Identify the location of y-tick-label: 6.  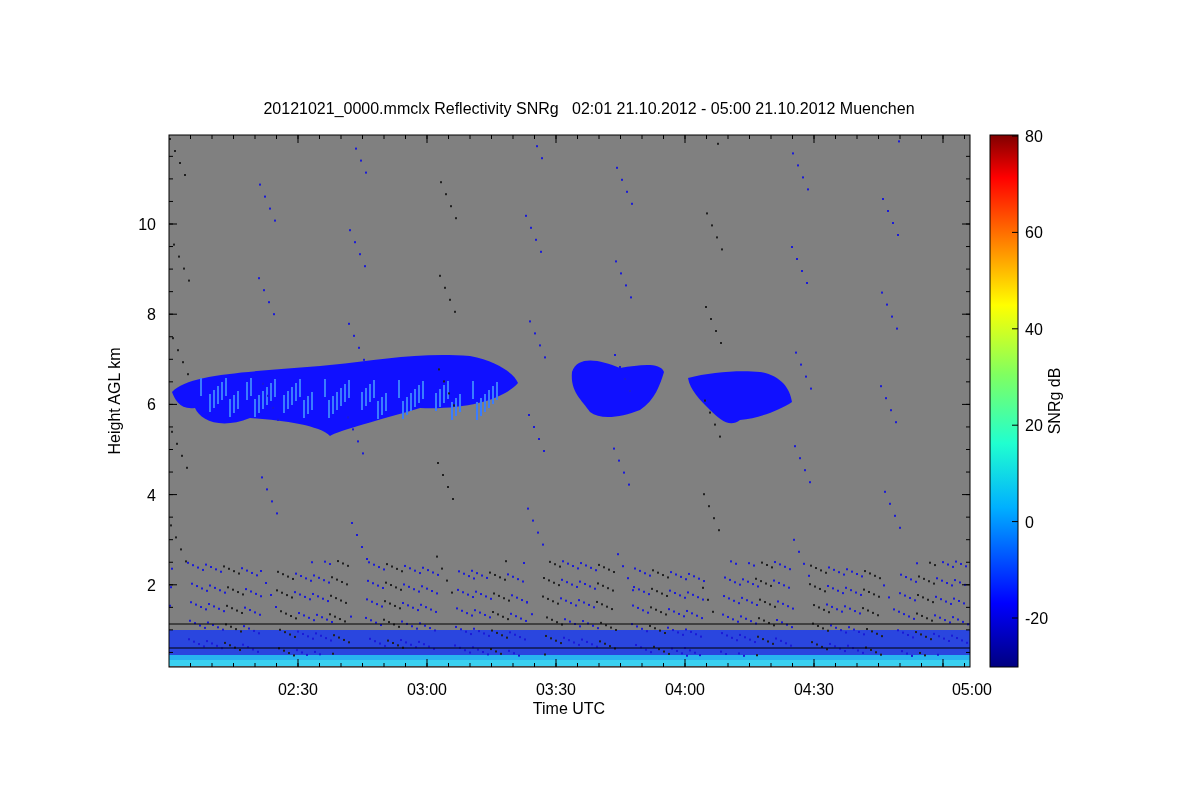
(151, 405).